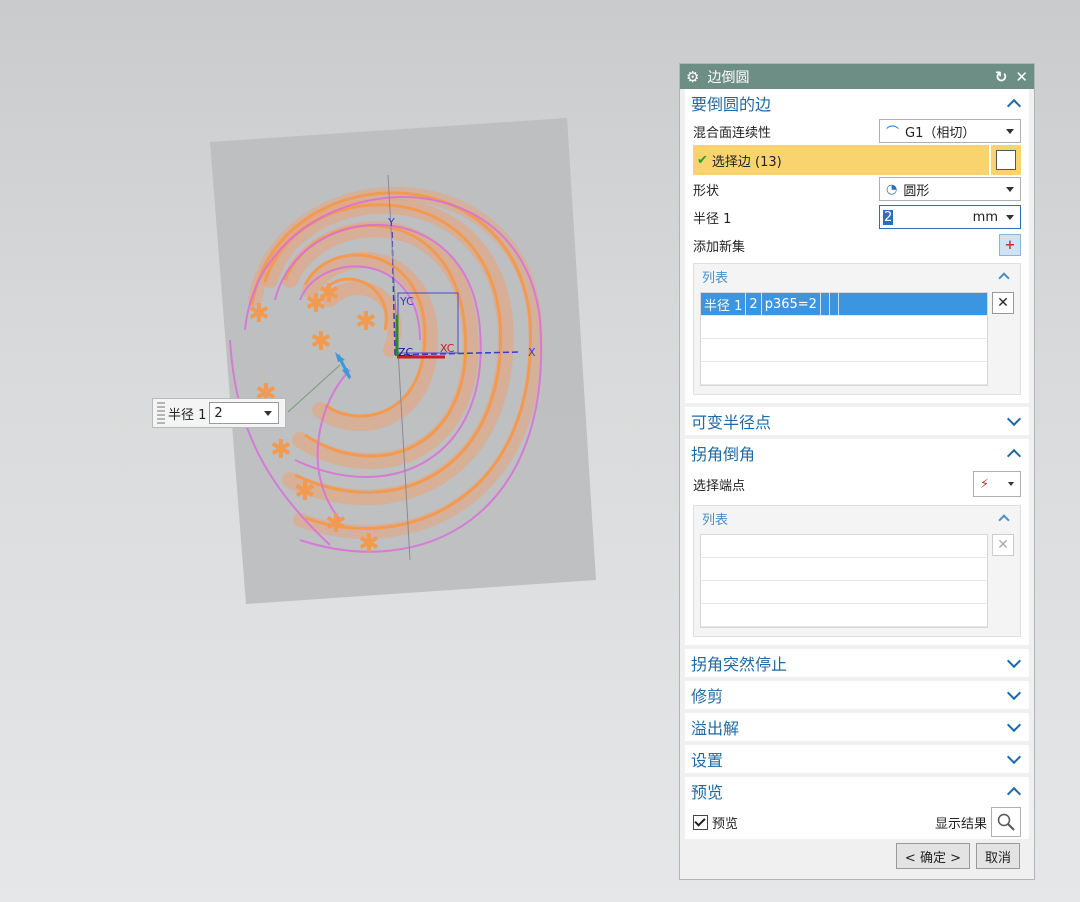 This screenshot has width=1080, height=902. I want to click on zc-axis-label: ZC, so click(406, 352).